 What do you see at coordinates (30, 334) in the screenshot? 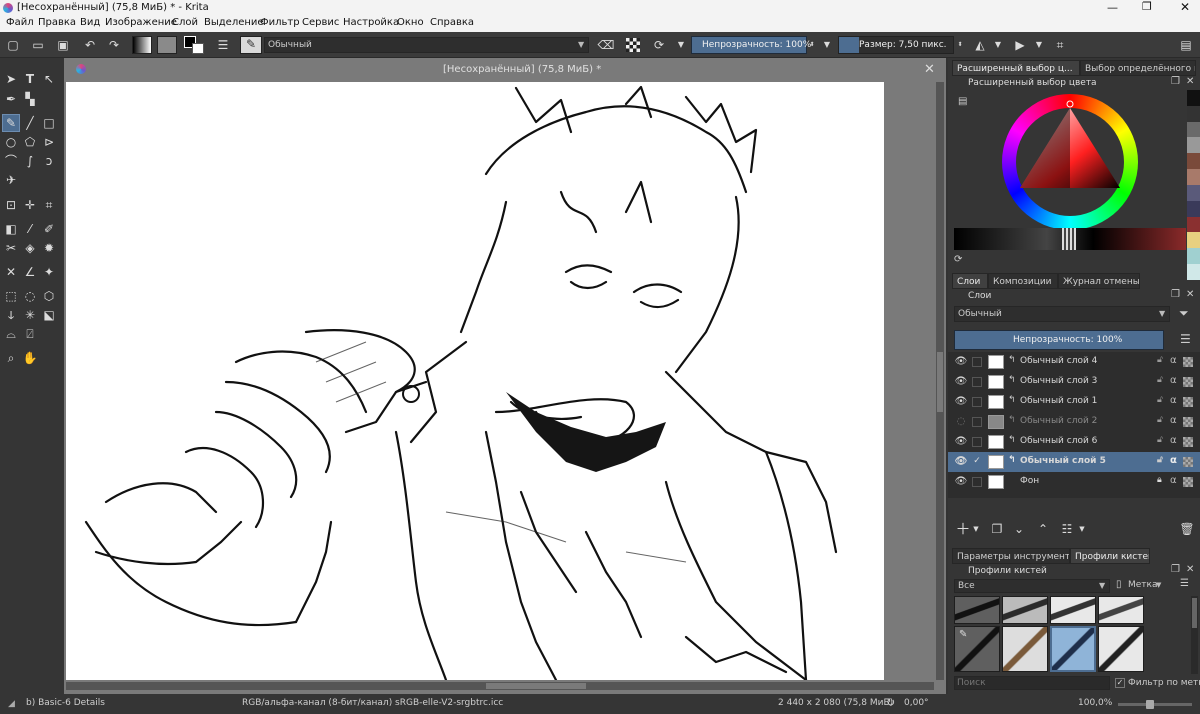
I see `magnetic-select-icon: ⍁` at bounding box center [30, 334].